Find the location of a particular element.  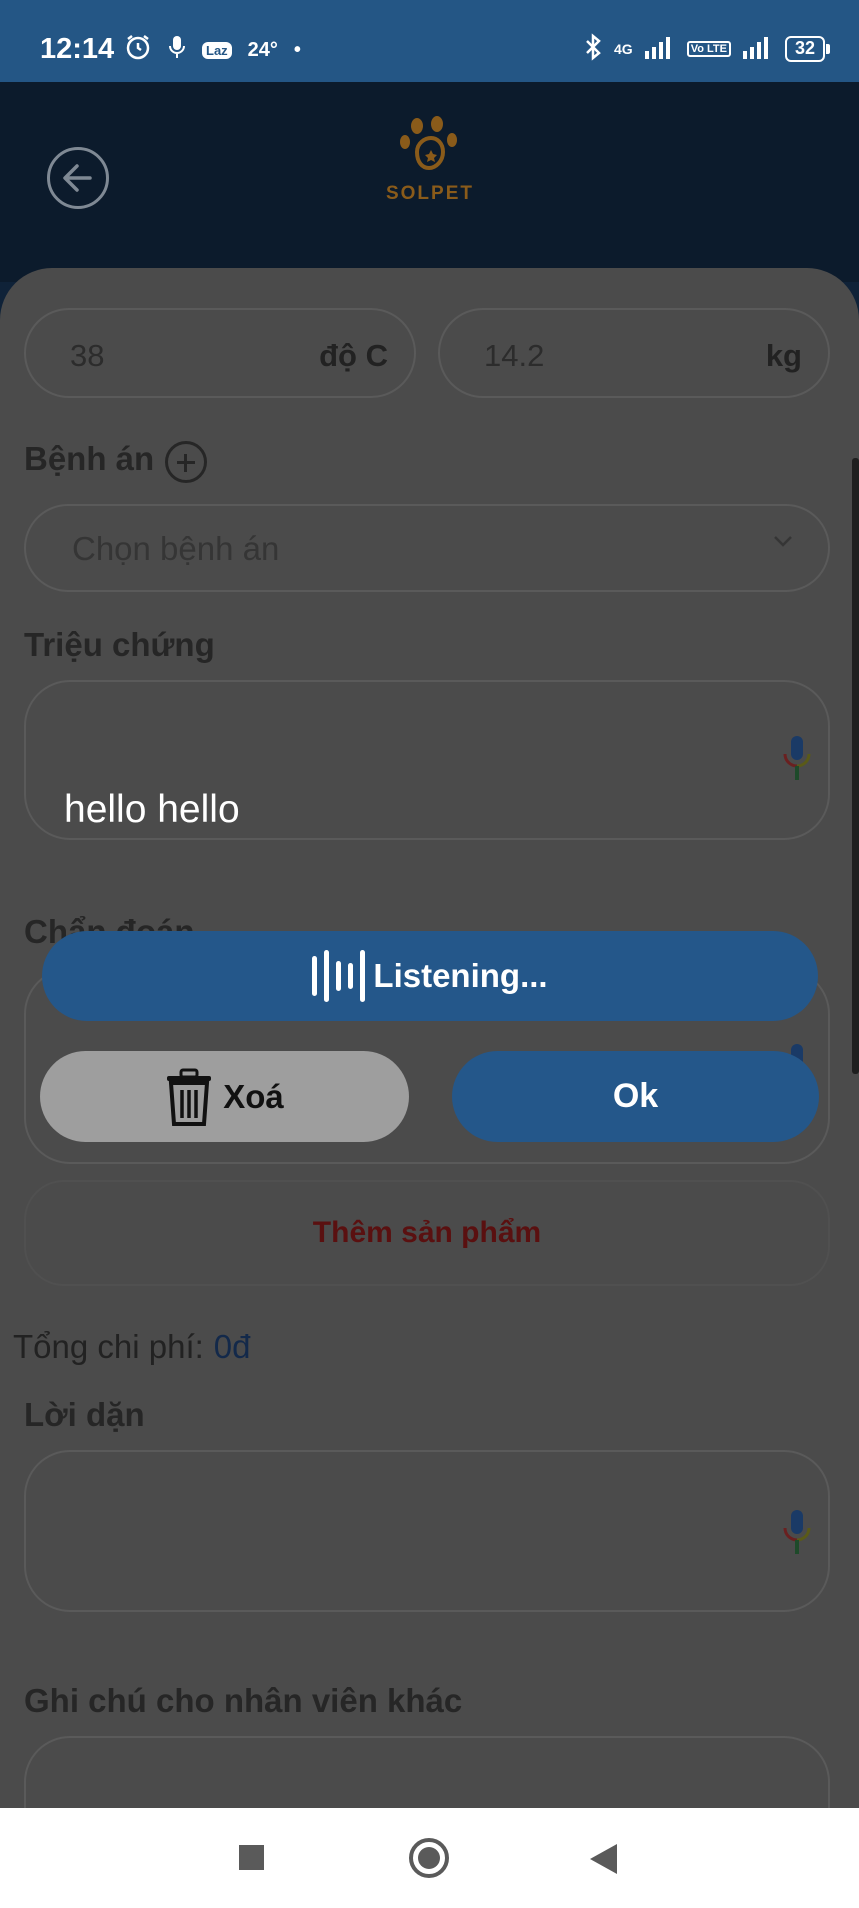

total-cost: Tổng chi phí: 0đ is located at coordinates (132, 1347).